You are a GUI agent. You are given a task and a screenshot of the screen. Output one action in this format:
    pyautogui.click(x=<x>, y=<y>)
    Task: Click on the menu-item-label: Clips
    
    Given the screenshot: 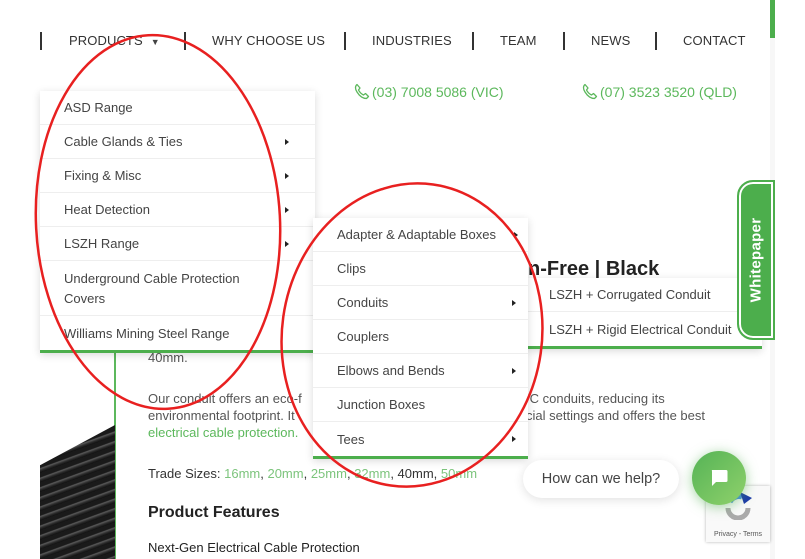 What is the action you would take?
    pyautogui.click(x=351, y=268)
    